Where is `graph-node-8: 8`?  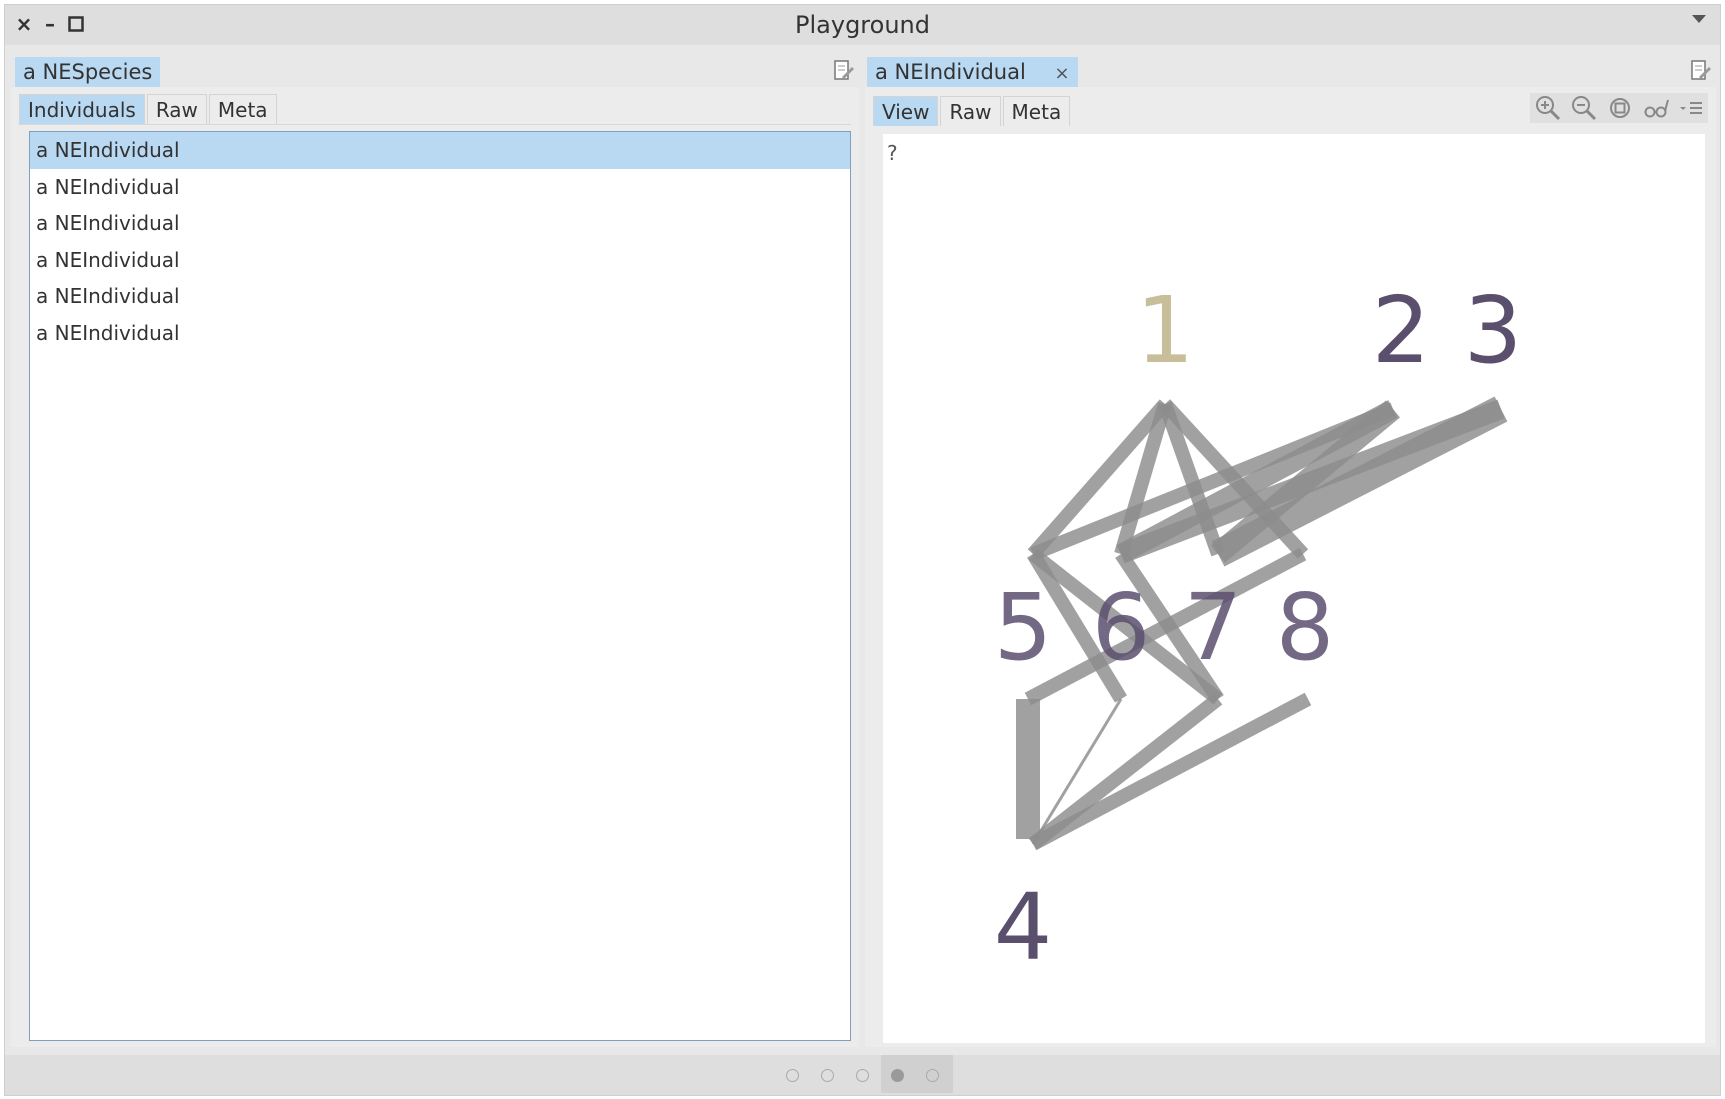
graph-node-8: 8 is located at coordinates (1305, 627).